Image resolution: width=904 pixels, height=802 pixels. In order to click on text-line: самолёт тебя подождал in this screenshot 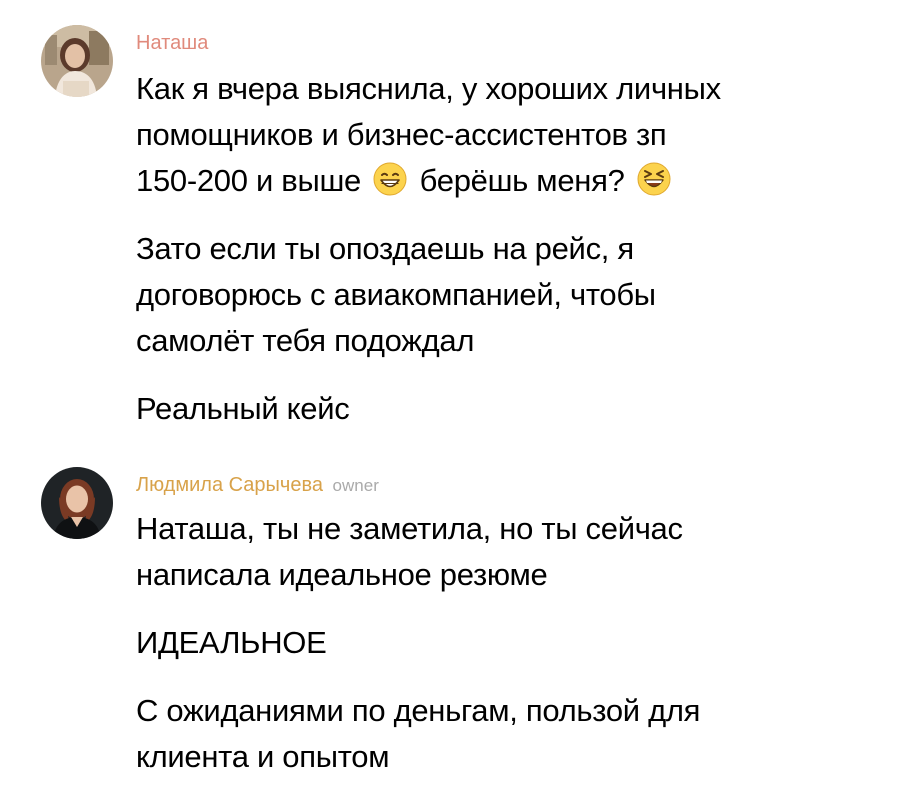, I will do `click(305, 340)`.